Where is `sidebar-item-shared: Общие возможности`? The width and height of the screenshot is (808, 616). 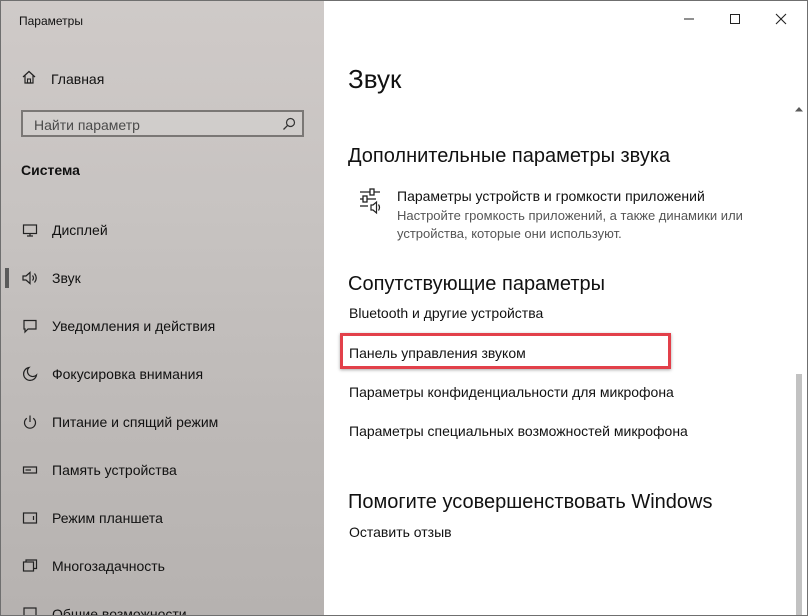 sidebar-item-shared: Общие возможности is located at coordinates (162, 606).